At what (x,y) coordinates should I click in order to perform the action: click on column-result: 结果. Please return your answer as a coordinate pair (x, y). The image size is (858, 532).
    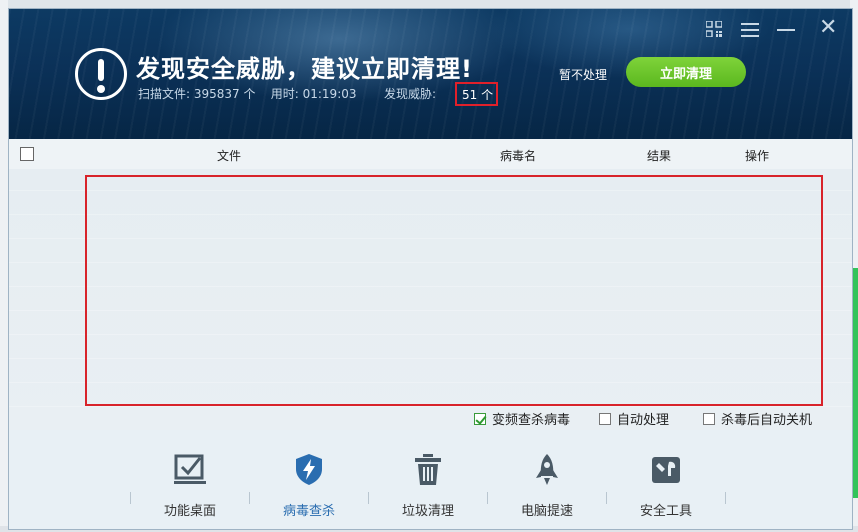
    Looking at the image, I should click on (659, 156).